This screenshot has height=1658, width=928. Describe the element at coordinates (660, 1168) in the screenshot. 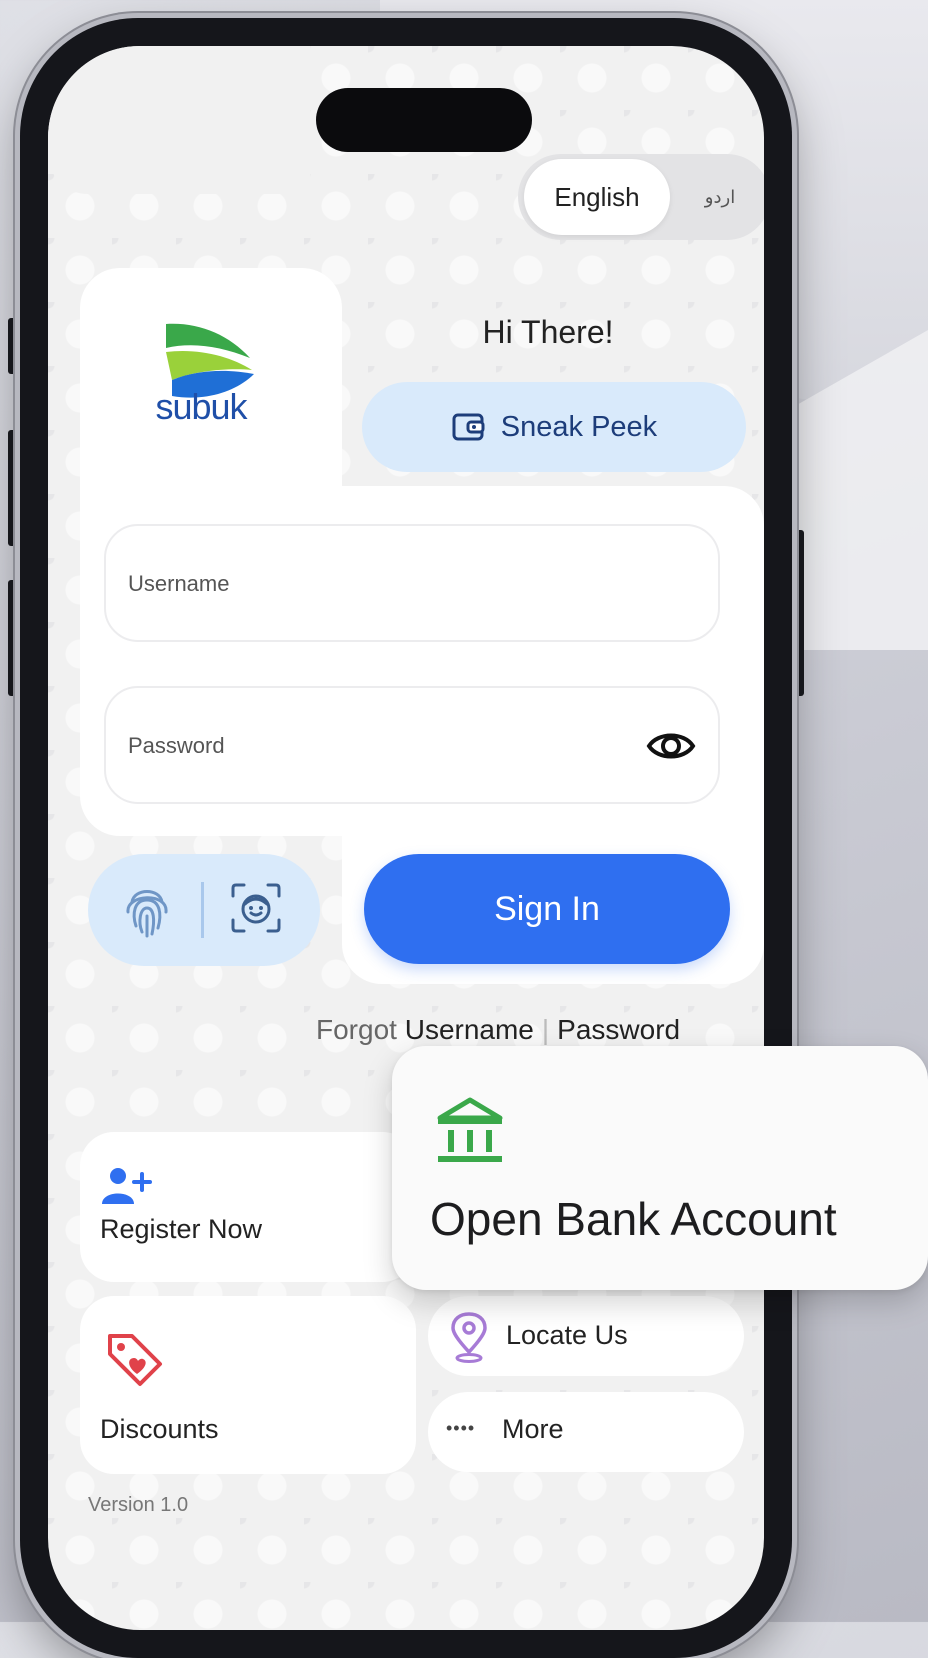

I see `open-bank-account-card` at that location.